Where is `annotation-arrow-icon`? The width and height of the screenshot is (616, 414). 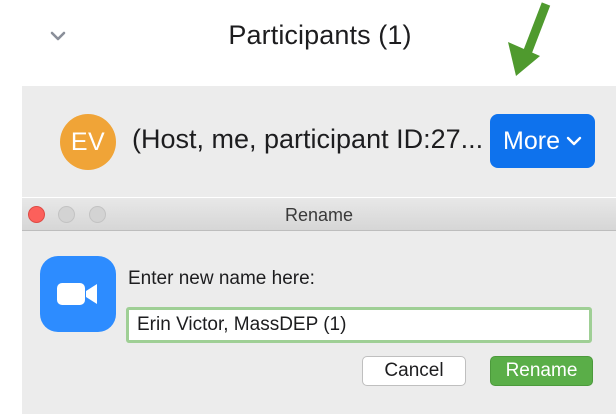
annotation-arrow-icon is located at coordinates (529, 39).